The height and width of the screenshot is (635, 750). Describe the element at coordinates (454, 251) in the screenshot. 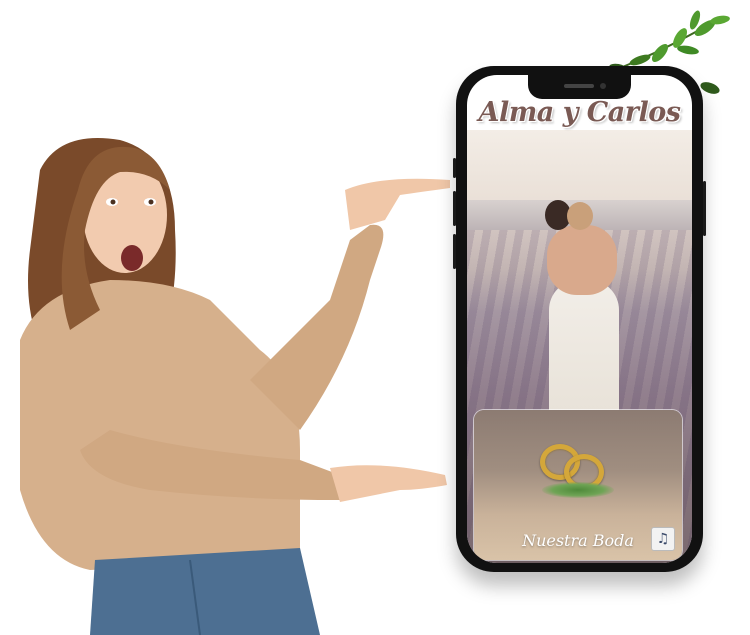

I see `volume-down-button` at that location.